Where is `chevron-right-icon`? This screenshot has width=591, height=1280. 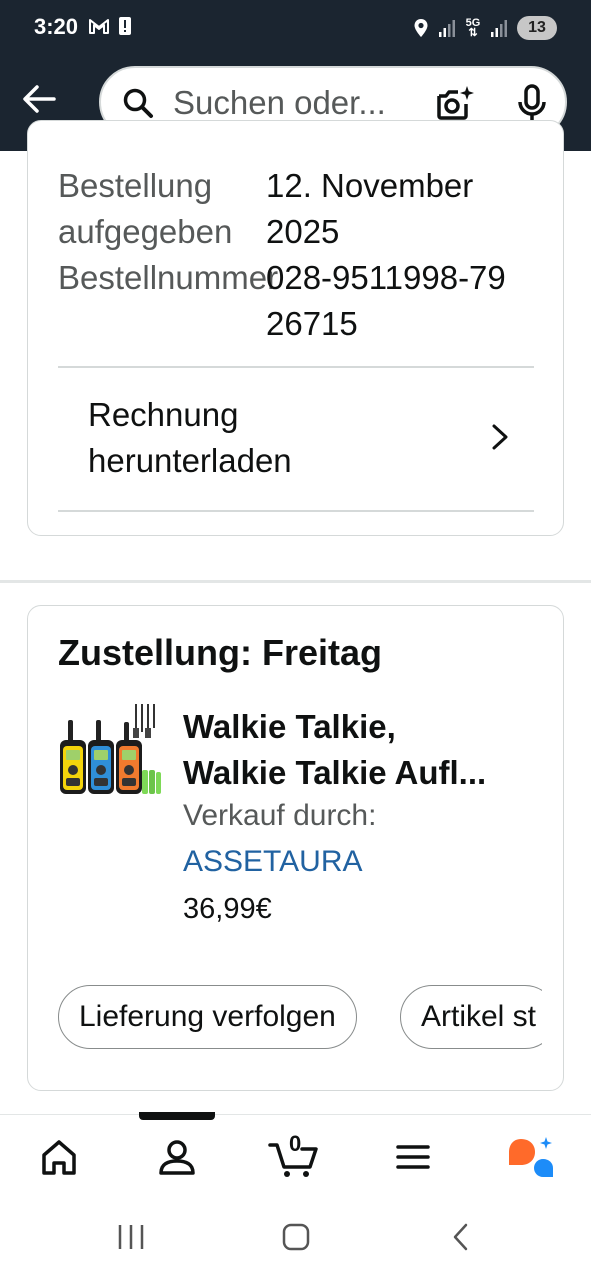 chevron-right-icon is located at coordinates (500, 437).